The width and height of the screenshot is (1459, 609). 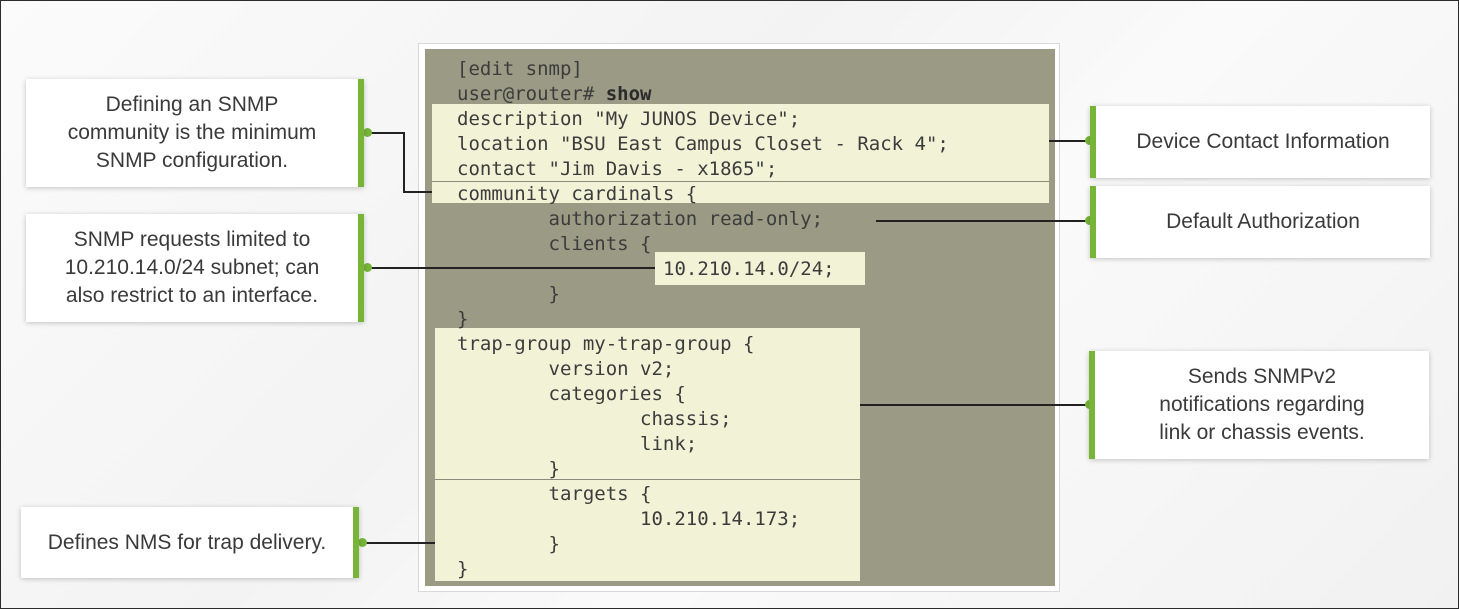 What do you see at coordinates (571, 394) in the screenshot?
I see `code-line: categories {` at bounding box center [571, 394].